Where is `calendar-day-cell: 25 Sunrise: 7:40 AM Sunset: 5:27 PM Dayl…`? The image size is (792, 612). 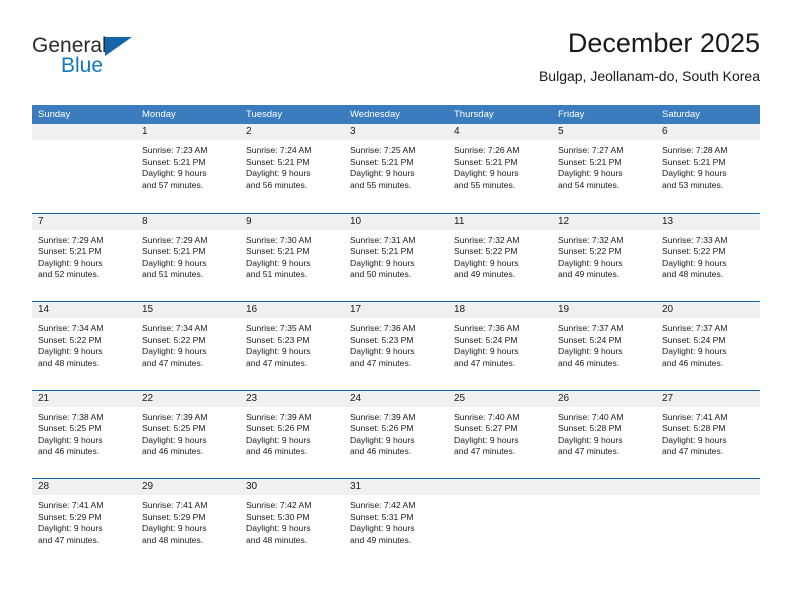 calendar-day-cell: 25 Sunrise: 7:40 AM Sunset: 5:27 PM Dayl… is located at coordinates (500, 434).